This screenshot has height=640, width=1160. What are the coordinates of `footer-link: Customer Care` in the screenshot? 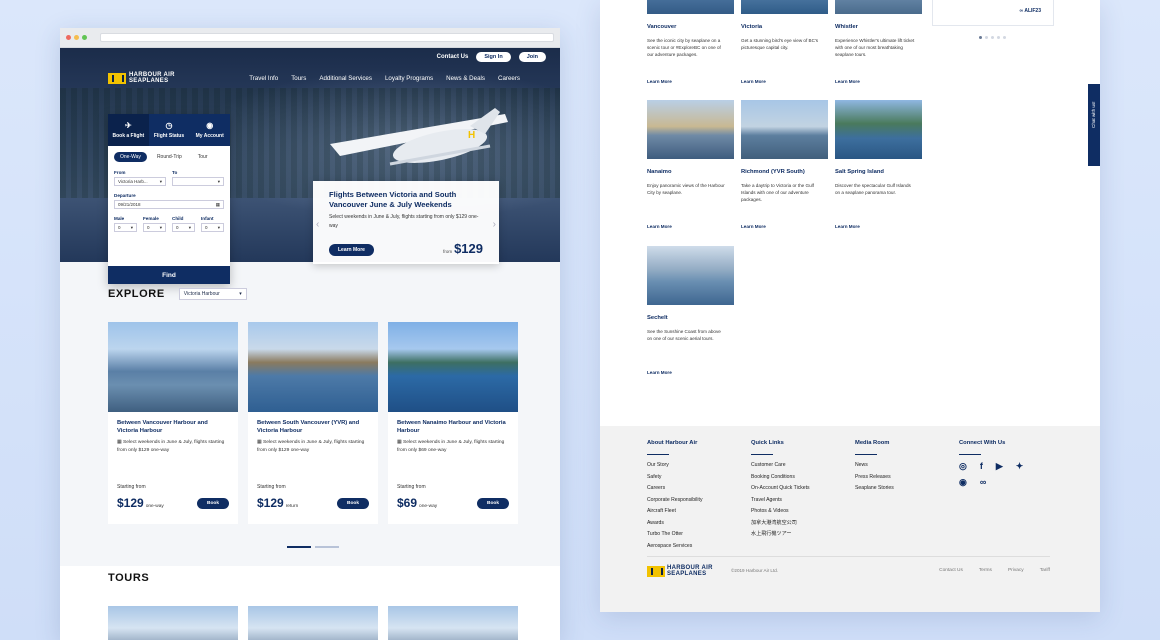 It's located at (780, 466).